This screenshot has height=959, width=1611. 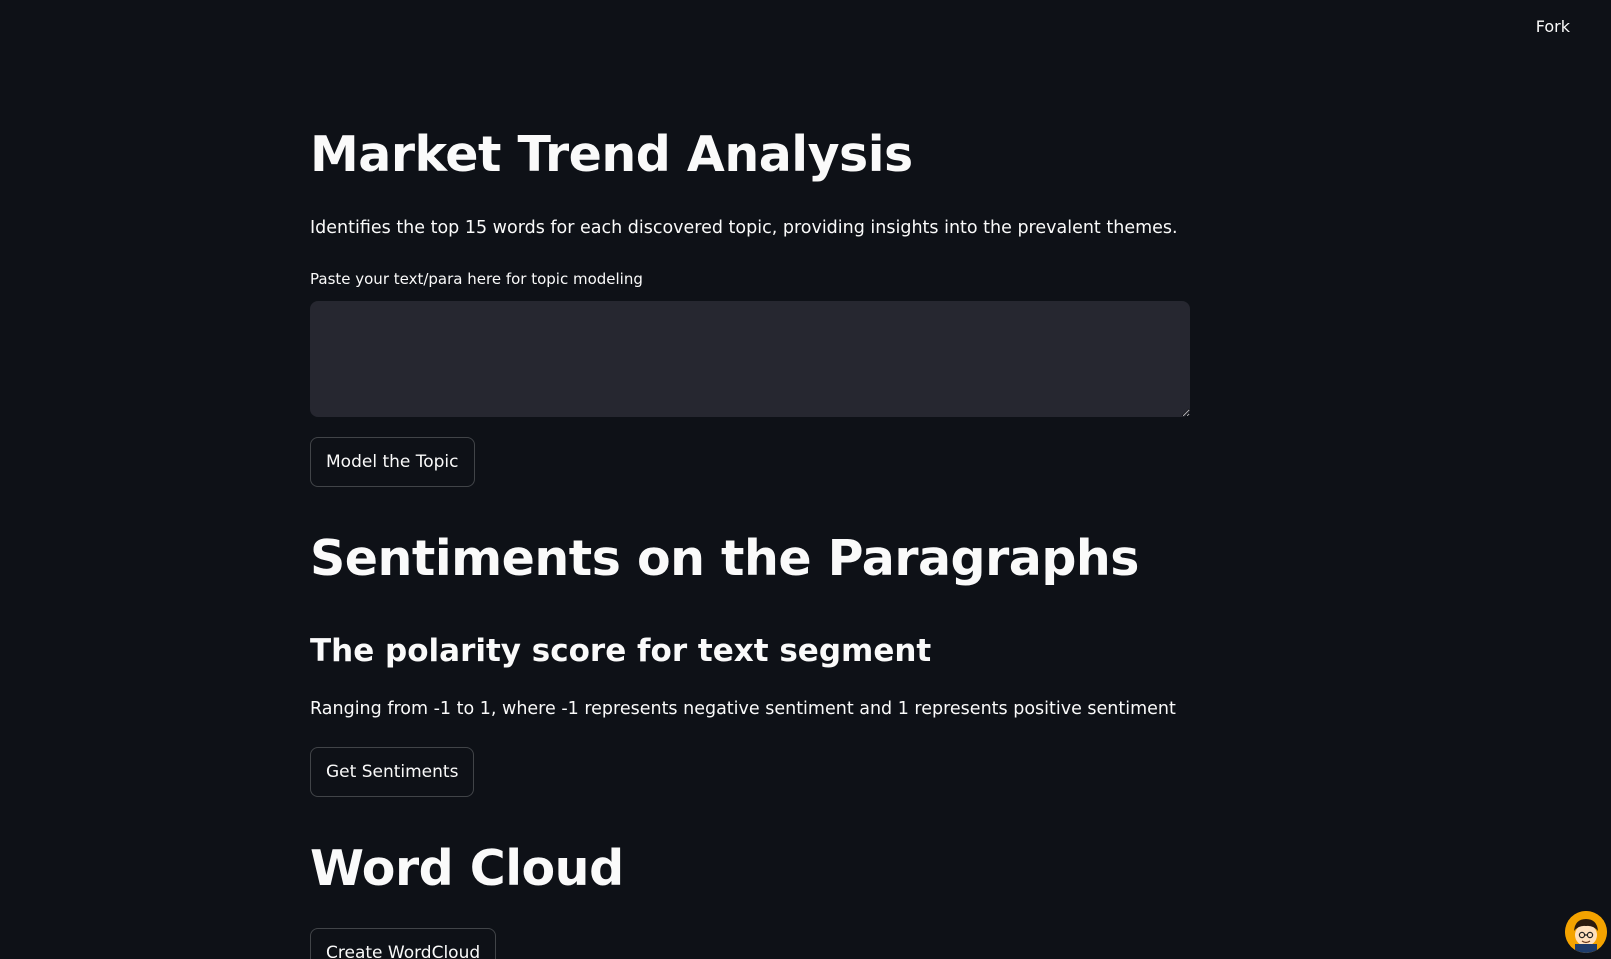 I want to click on create-wordcloud-button: Create WordCloud, so click(x=403, y=943).